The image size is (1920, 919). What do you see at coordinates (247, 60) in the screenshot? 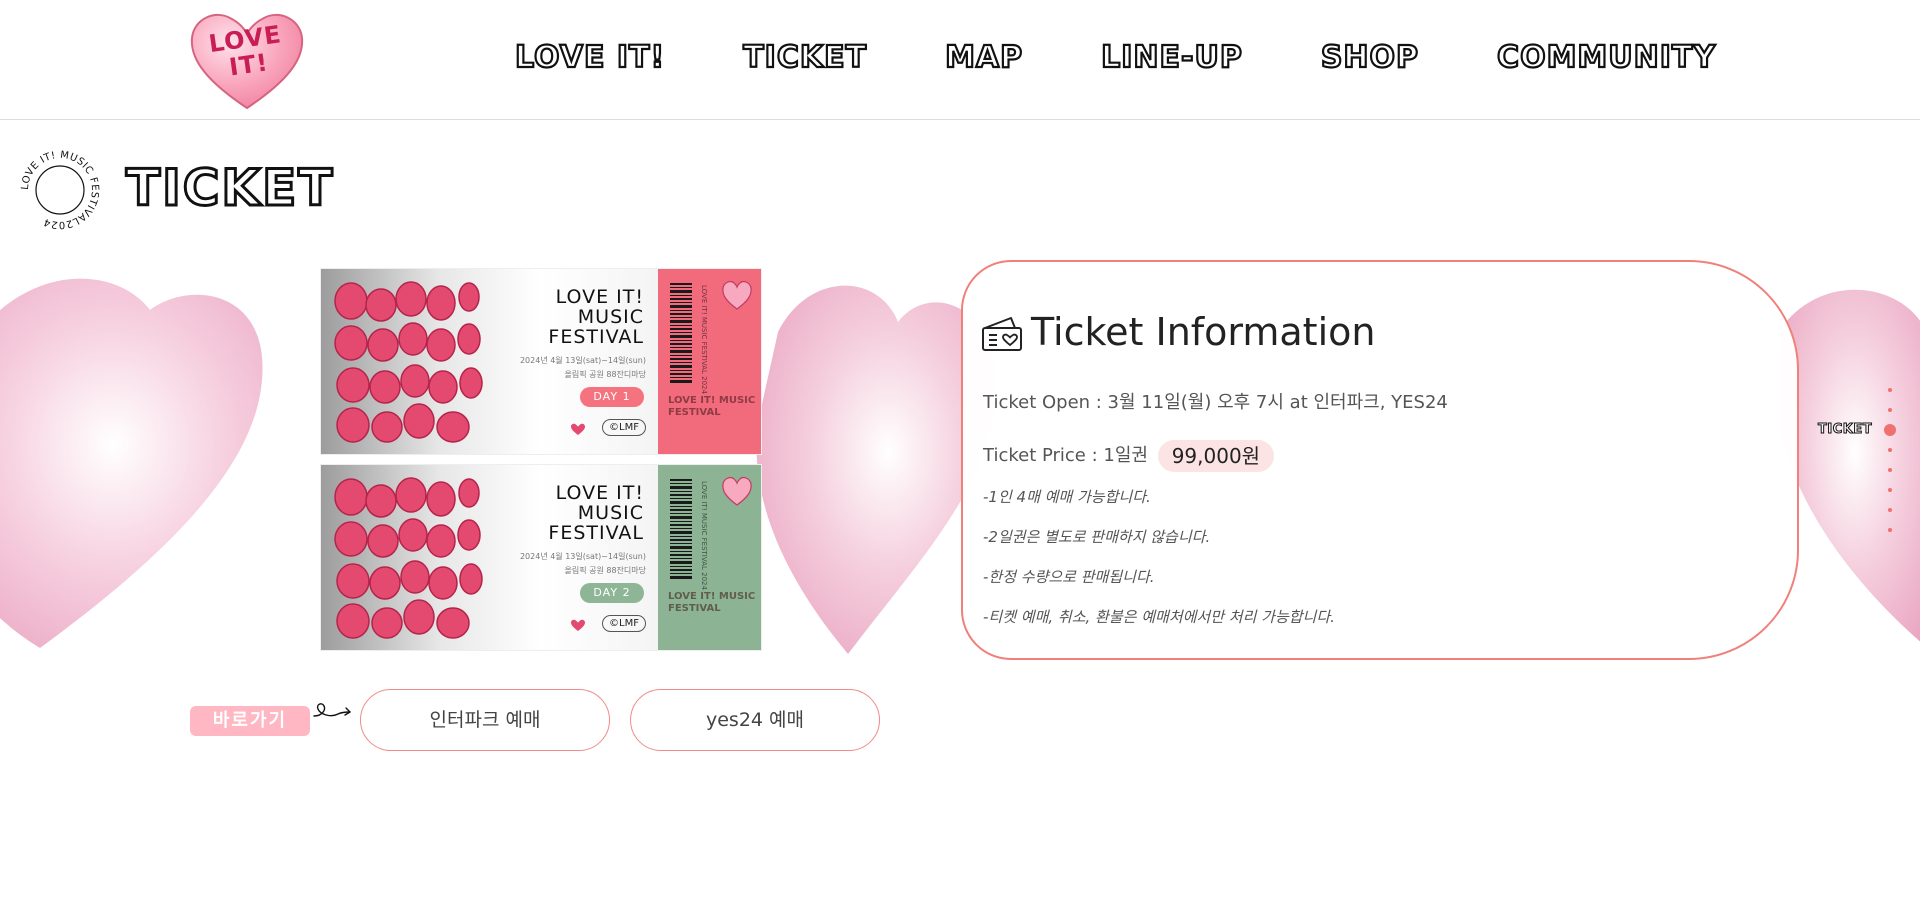
I see `festival-logo: LOVE IT!` at bounding box center [247, 60].